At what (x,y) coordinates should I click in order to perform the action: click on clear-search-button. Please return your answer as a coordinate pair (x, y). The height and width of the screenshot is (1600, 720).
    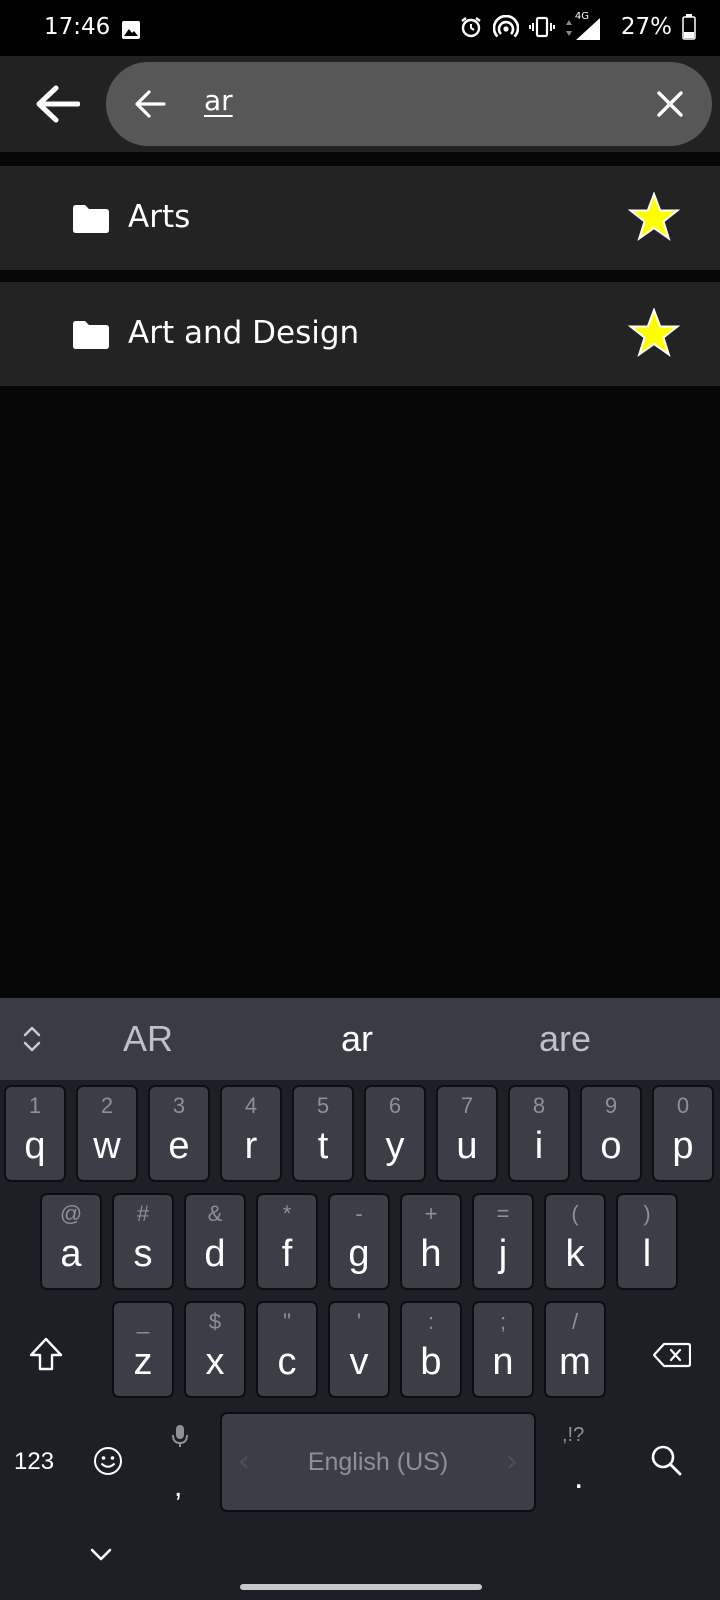
    Looking at the image, I should click on (670, 104).